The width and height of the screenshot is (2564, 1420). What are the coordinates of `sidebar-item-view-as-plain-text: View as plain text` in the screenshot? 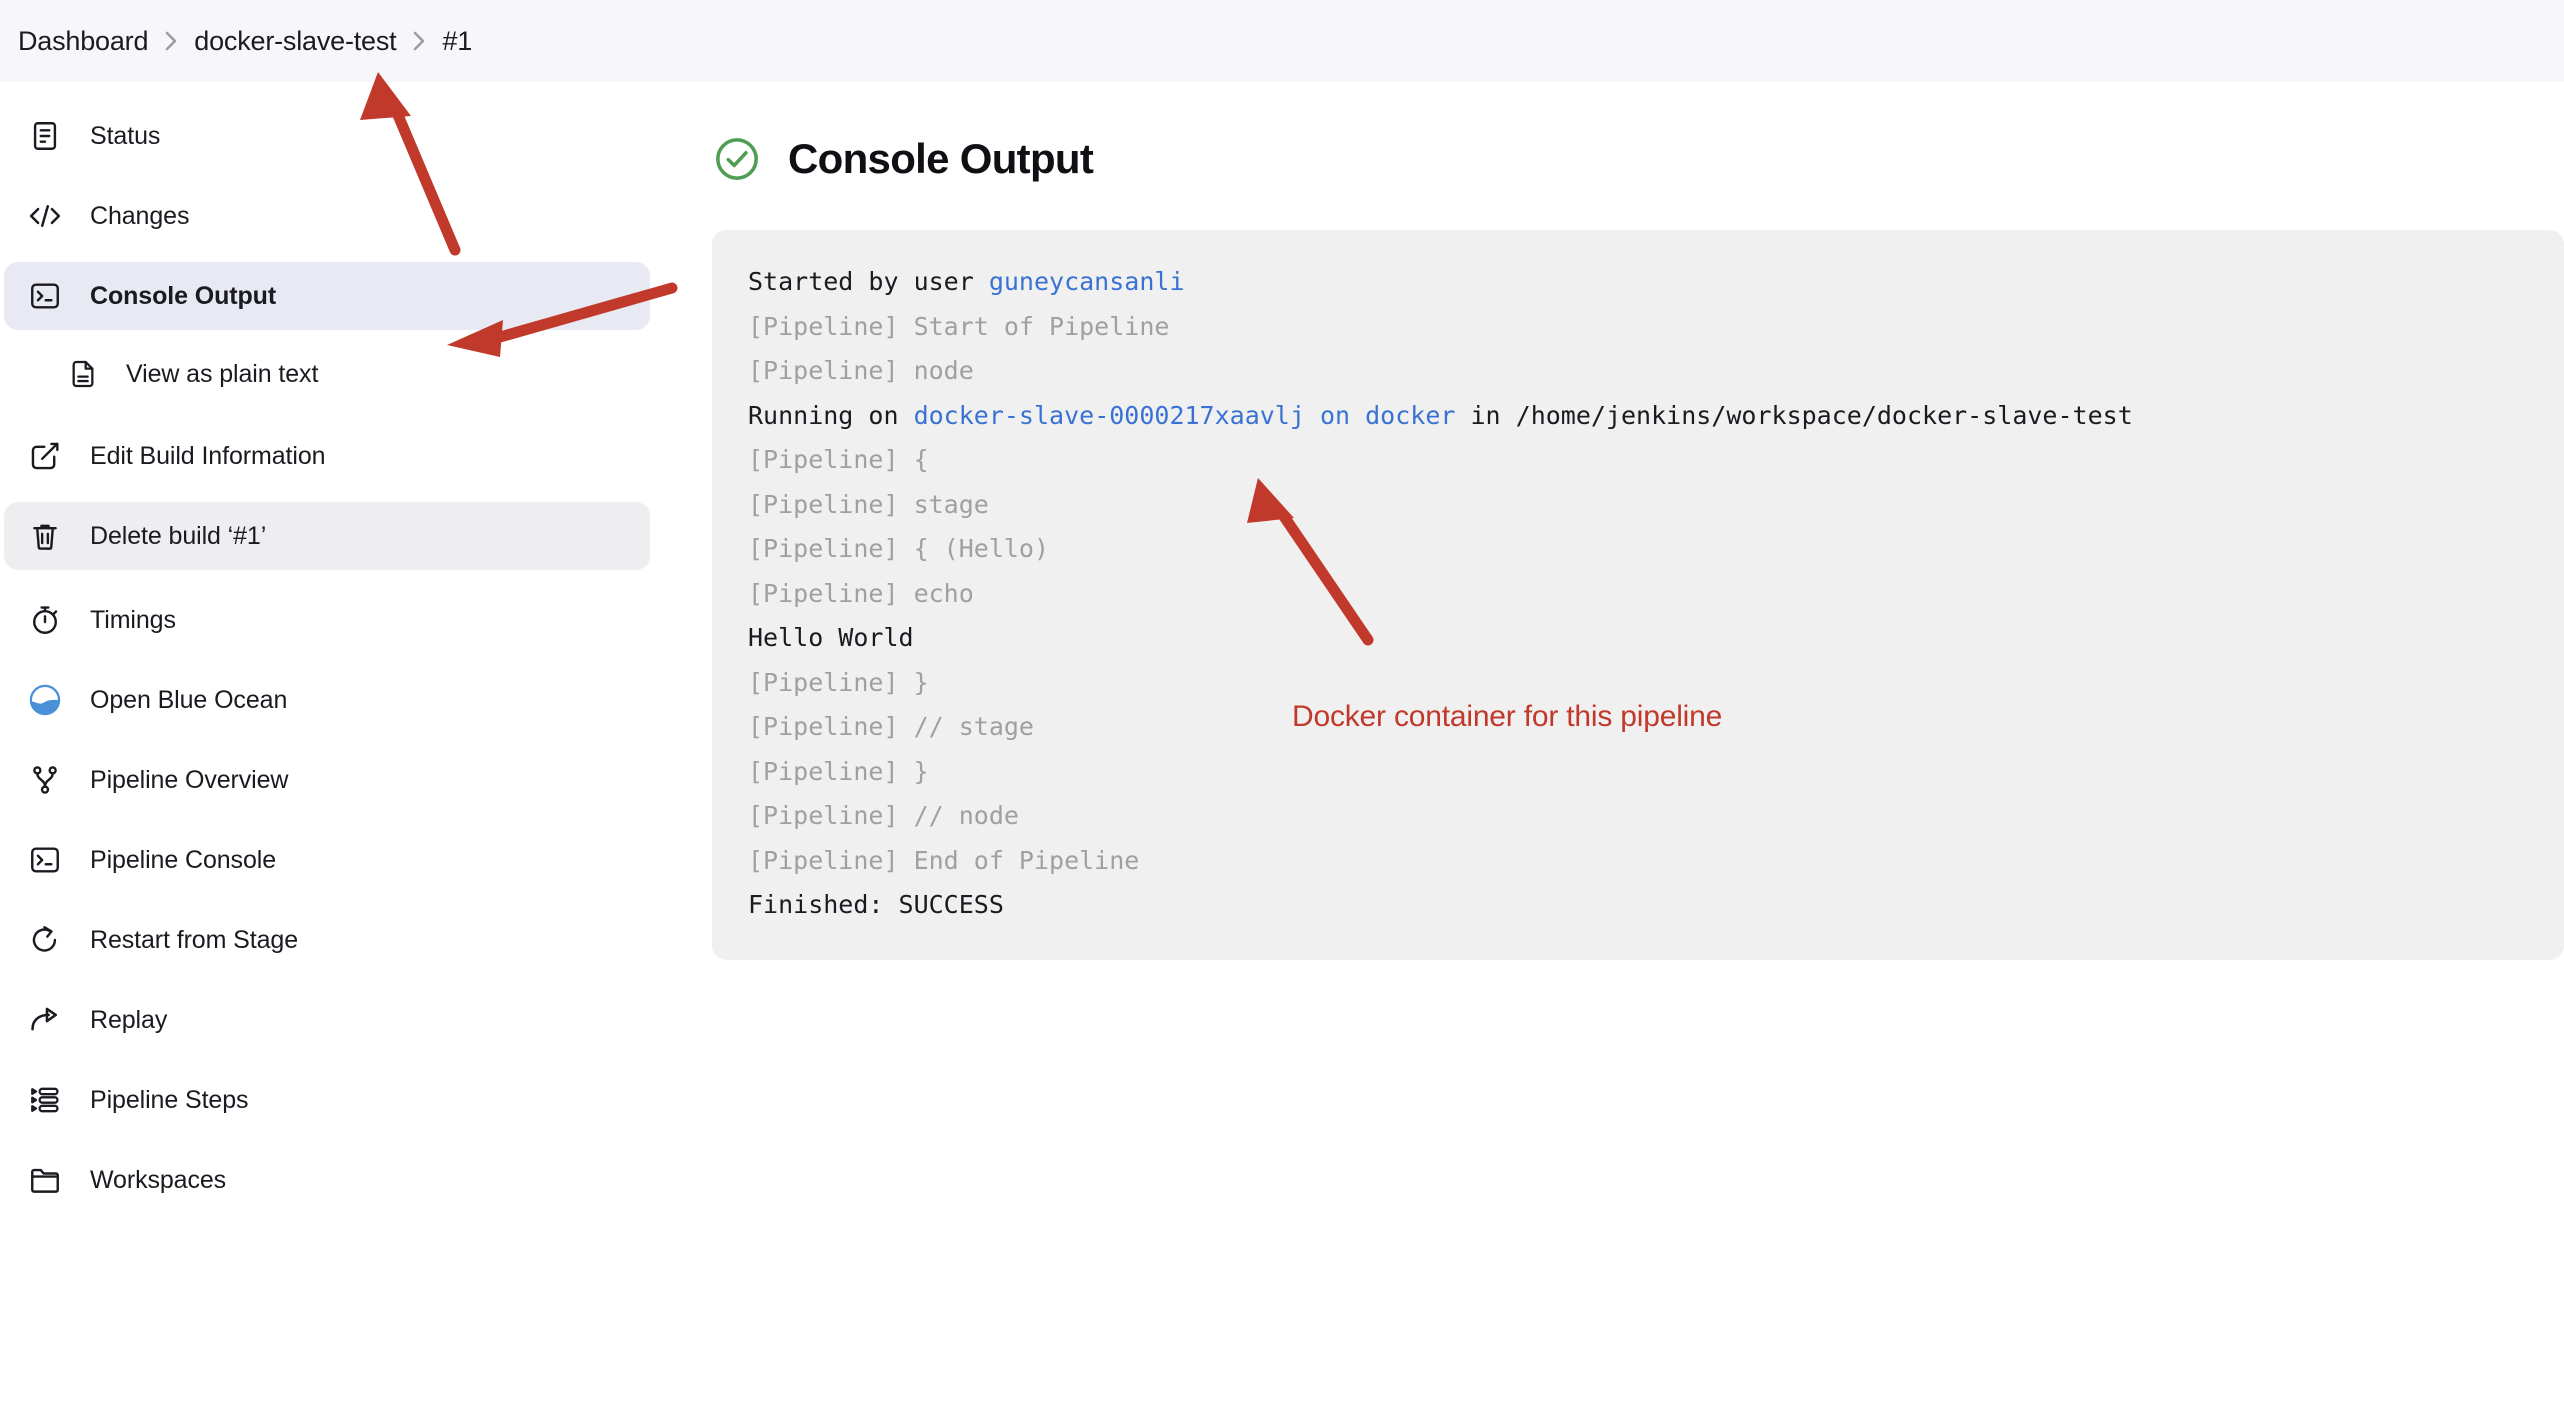 It's located at (327, 374).